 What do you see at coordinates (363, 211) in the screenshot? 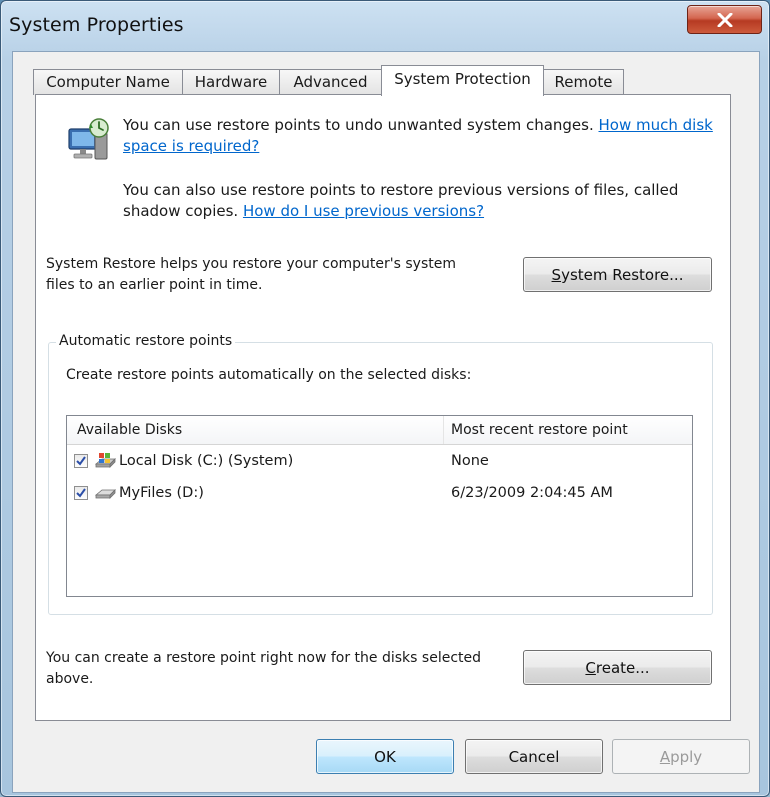
I see `previous-versions-link: How do I use previous versions?` at bounding box center [363, 211].